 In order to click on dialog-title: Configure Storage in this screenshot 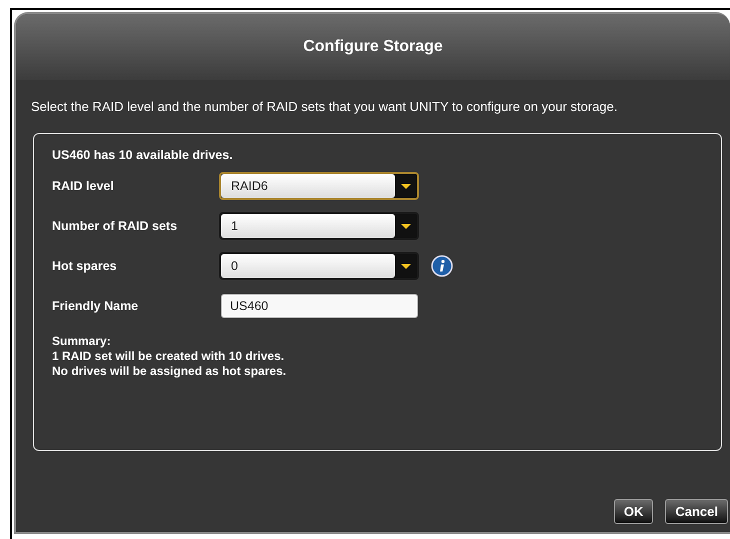, I will do `click(373, 47)`.